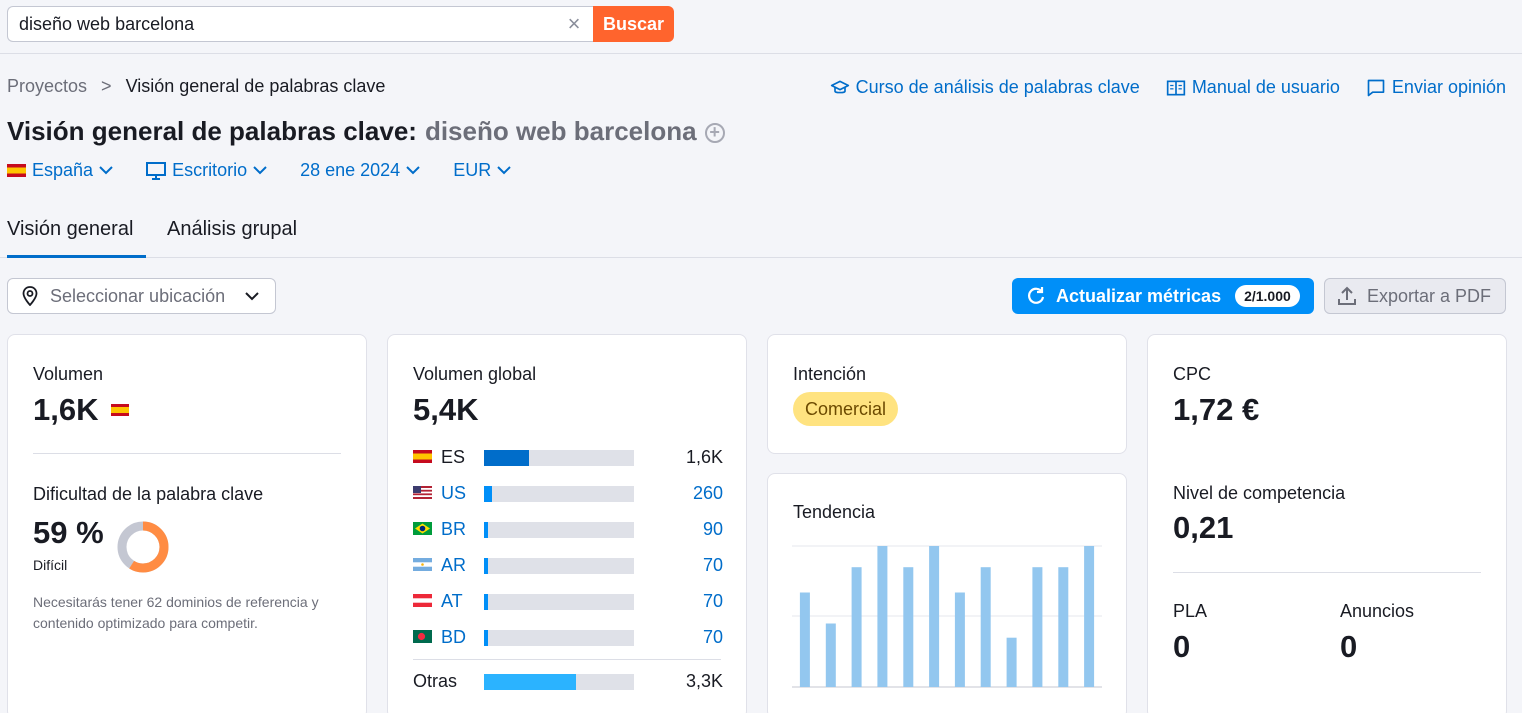 This screenshot has width=1522, height=713. I want to click on trend-bar-chart, so click(947, 616).